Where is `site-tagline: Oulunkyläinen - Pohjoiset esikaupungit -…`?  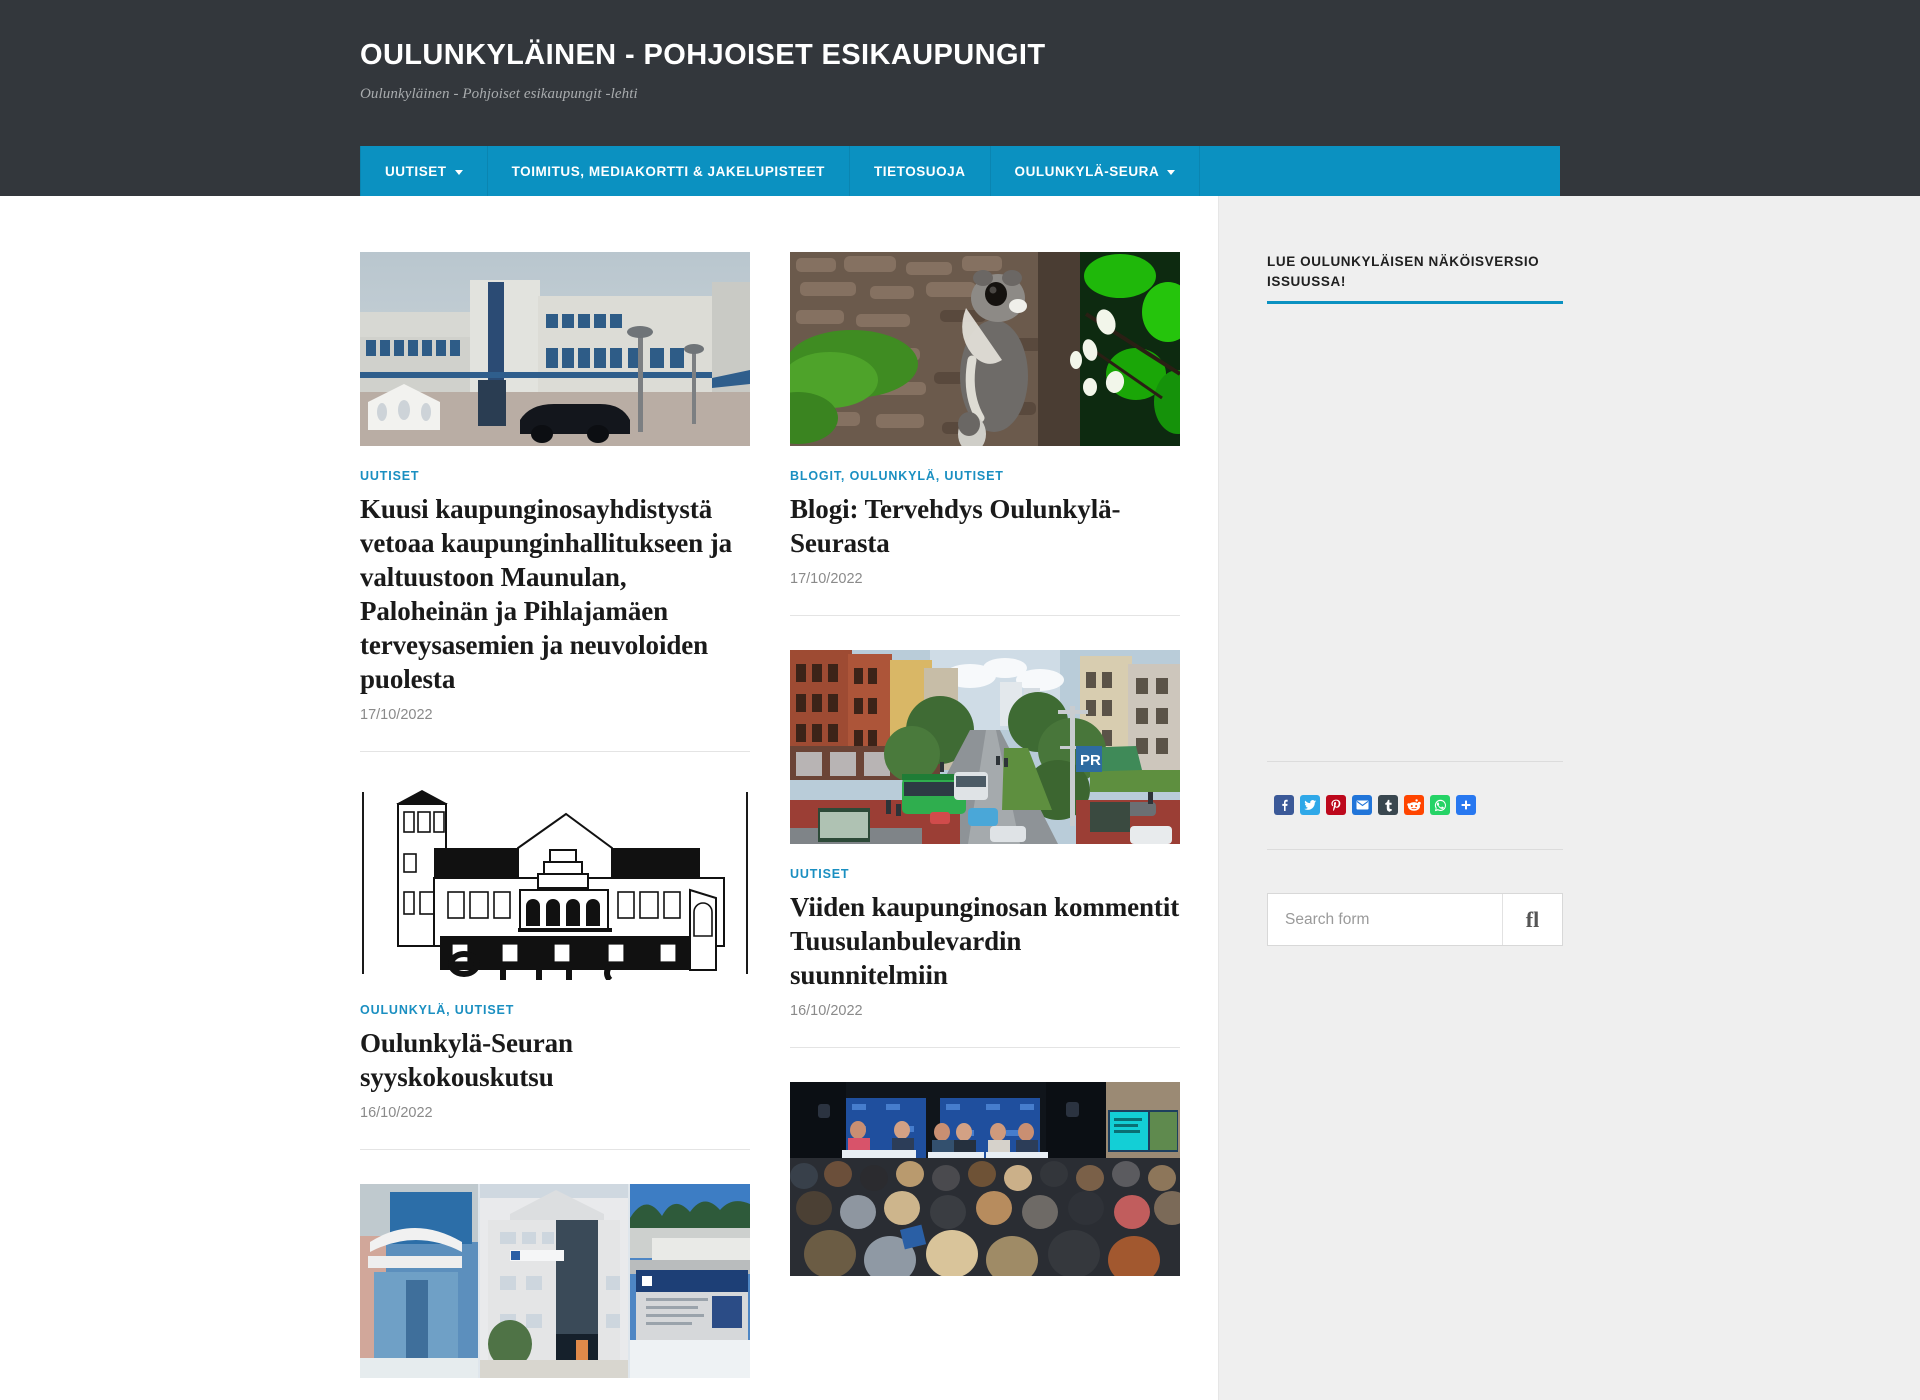
site-tagline: Oulunkyläinen - Pohjoiset esikaupungit -… is located at coordinates (499, 93).